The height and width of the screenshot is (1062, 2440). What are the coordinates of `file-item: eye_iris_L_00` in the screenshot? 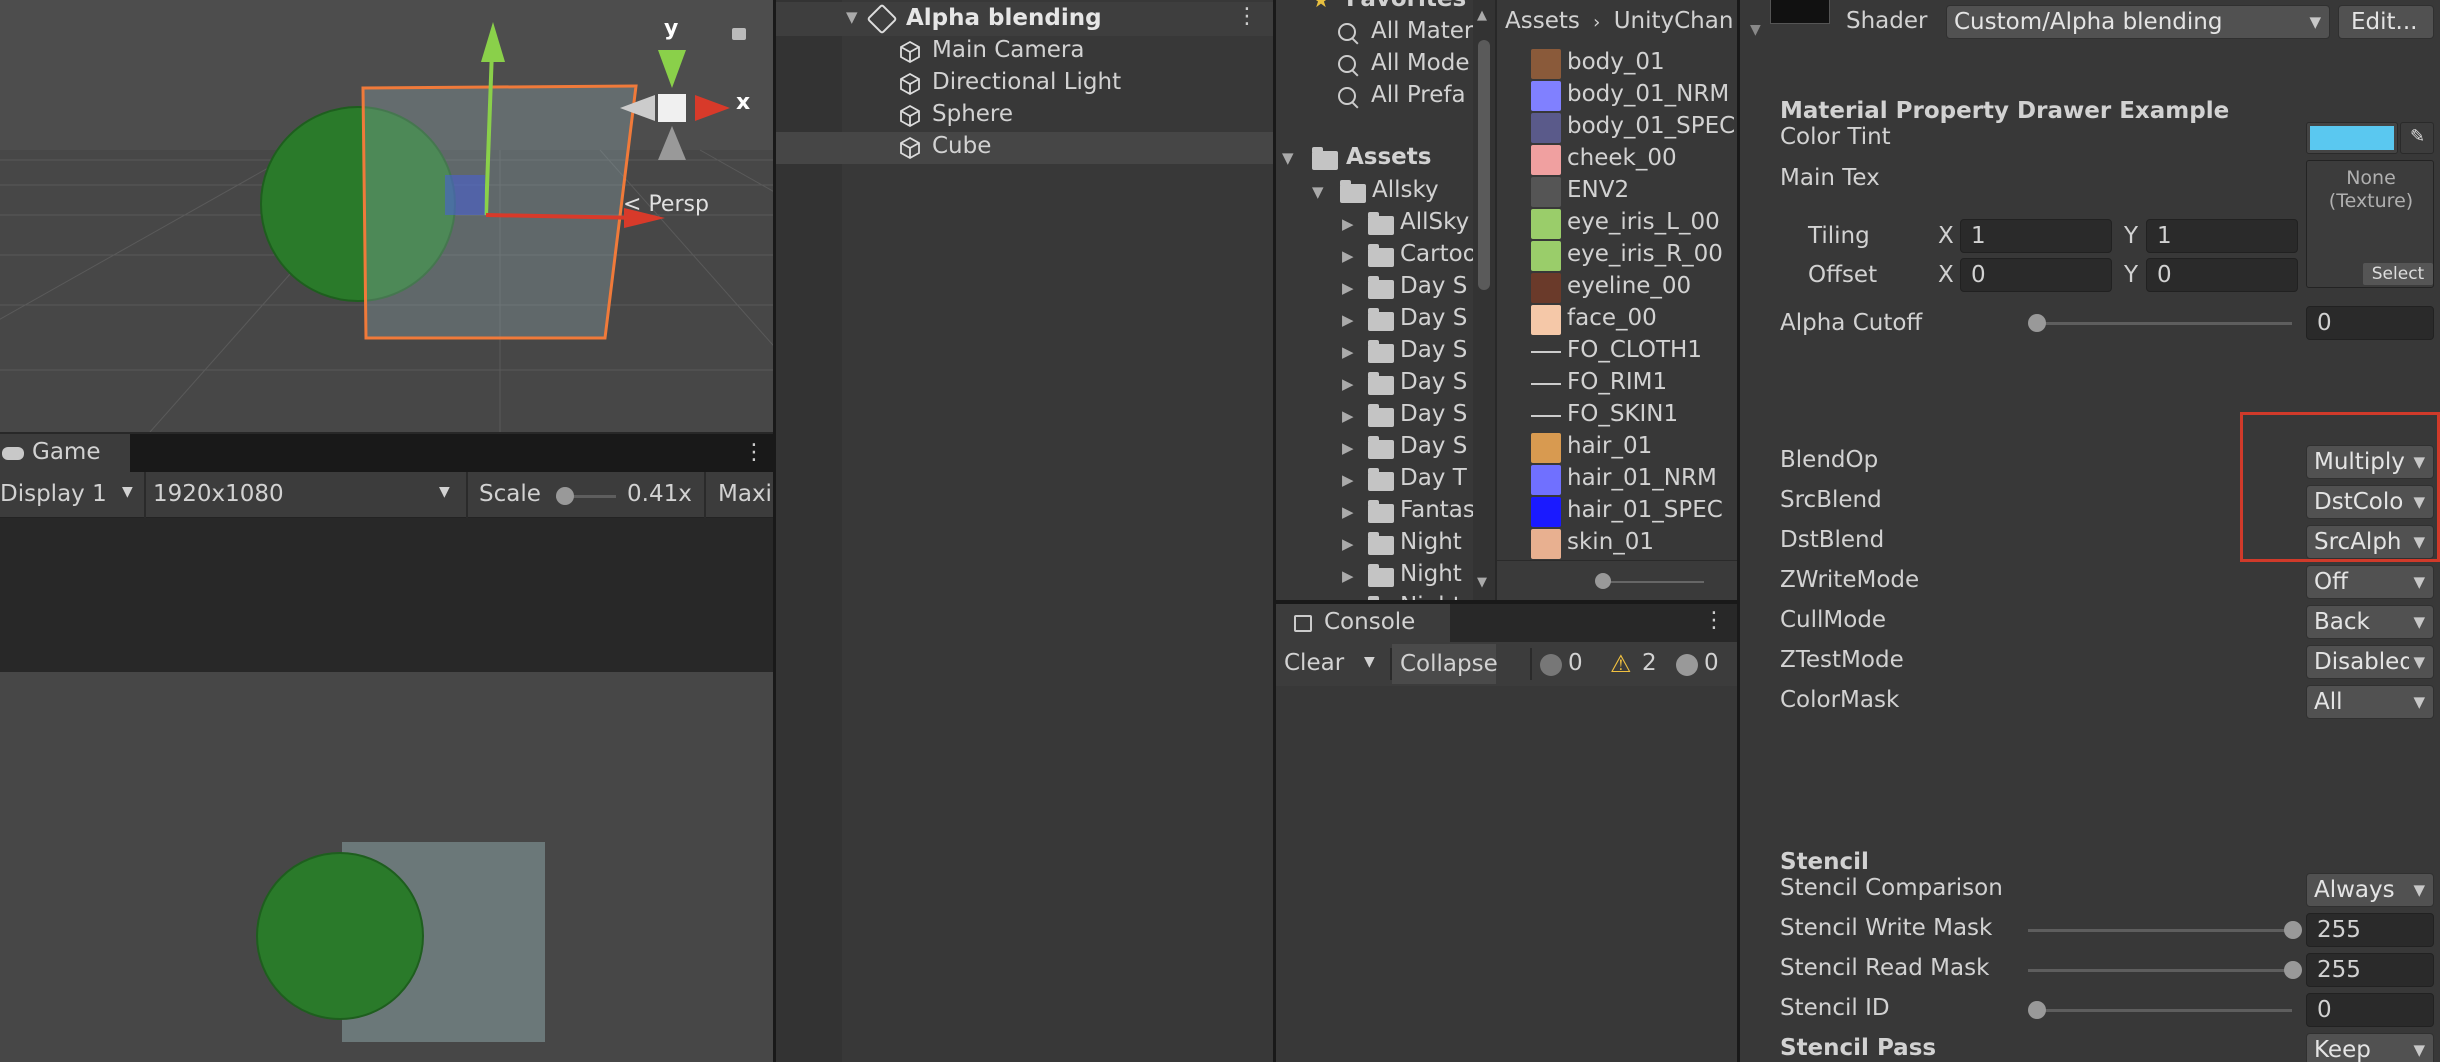 It's located at (1617, 224).